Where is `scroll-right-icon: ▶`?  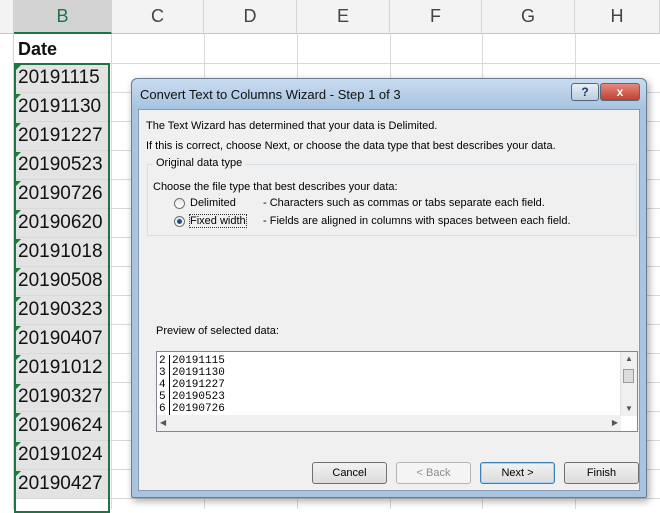
scroll-right-icon: ▶ is located at coordinates (615, 422).